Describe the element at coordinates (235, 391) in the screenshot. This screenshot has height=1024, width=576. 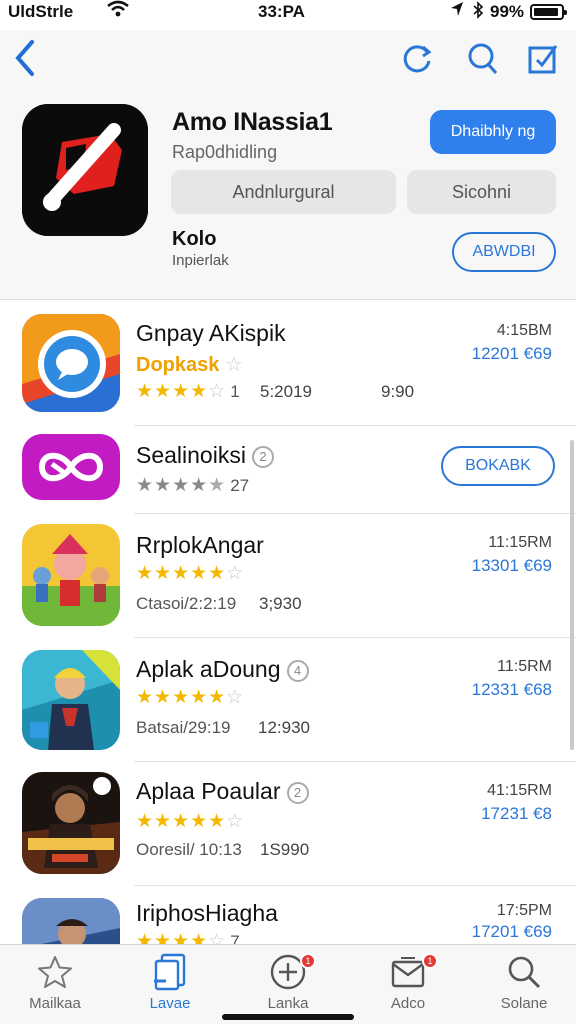
I see `rating-count: 1` at that location.